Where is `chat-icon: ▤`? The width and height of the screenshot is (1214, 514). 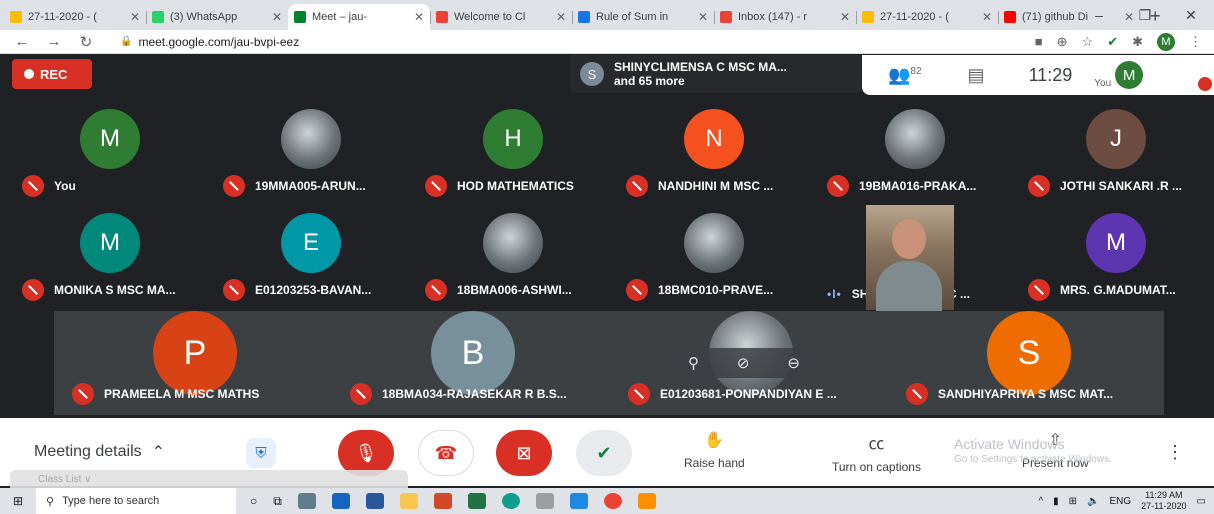
chat-icon: ▤ is located at coordinates (976, 75).